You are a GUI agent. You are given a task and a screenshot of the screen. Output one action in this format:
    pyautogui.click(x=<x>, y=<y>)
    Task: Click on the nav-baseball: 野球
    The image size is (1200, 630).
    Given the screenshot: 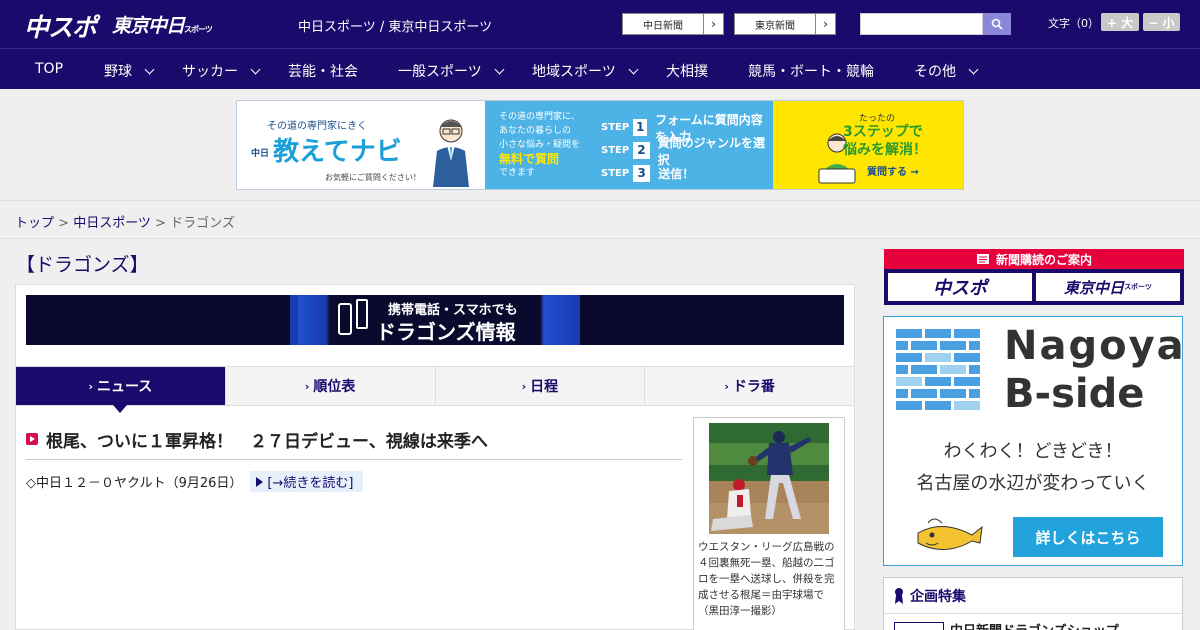 What is the action you would take?
    pyautogui.click(x=129, y=71)
    